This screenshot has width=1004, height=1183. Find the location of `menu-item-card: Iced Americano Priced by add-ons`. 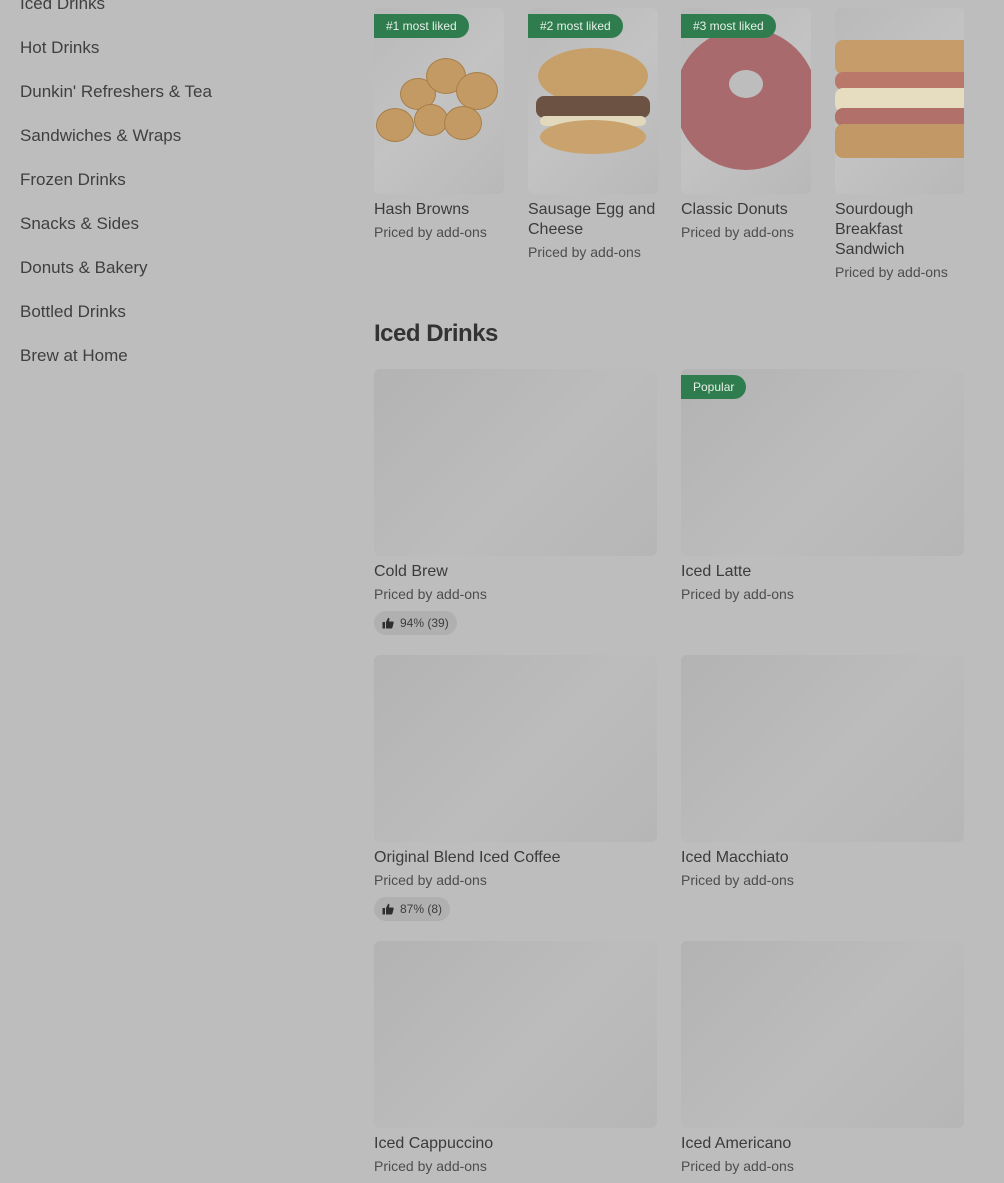

menu-item-card: Iced Americano Priced by add-ons is located at coordinates (822, 1058).